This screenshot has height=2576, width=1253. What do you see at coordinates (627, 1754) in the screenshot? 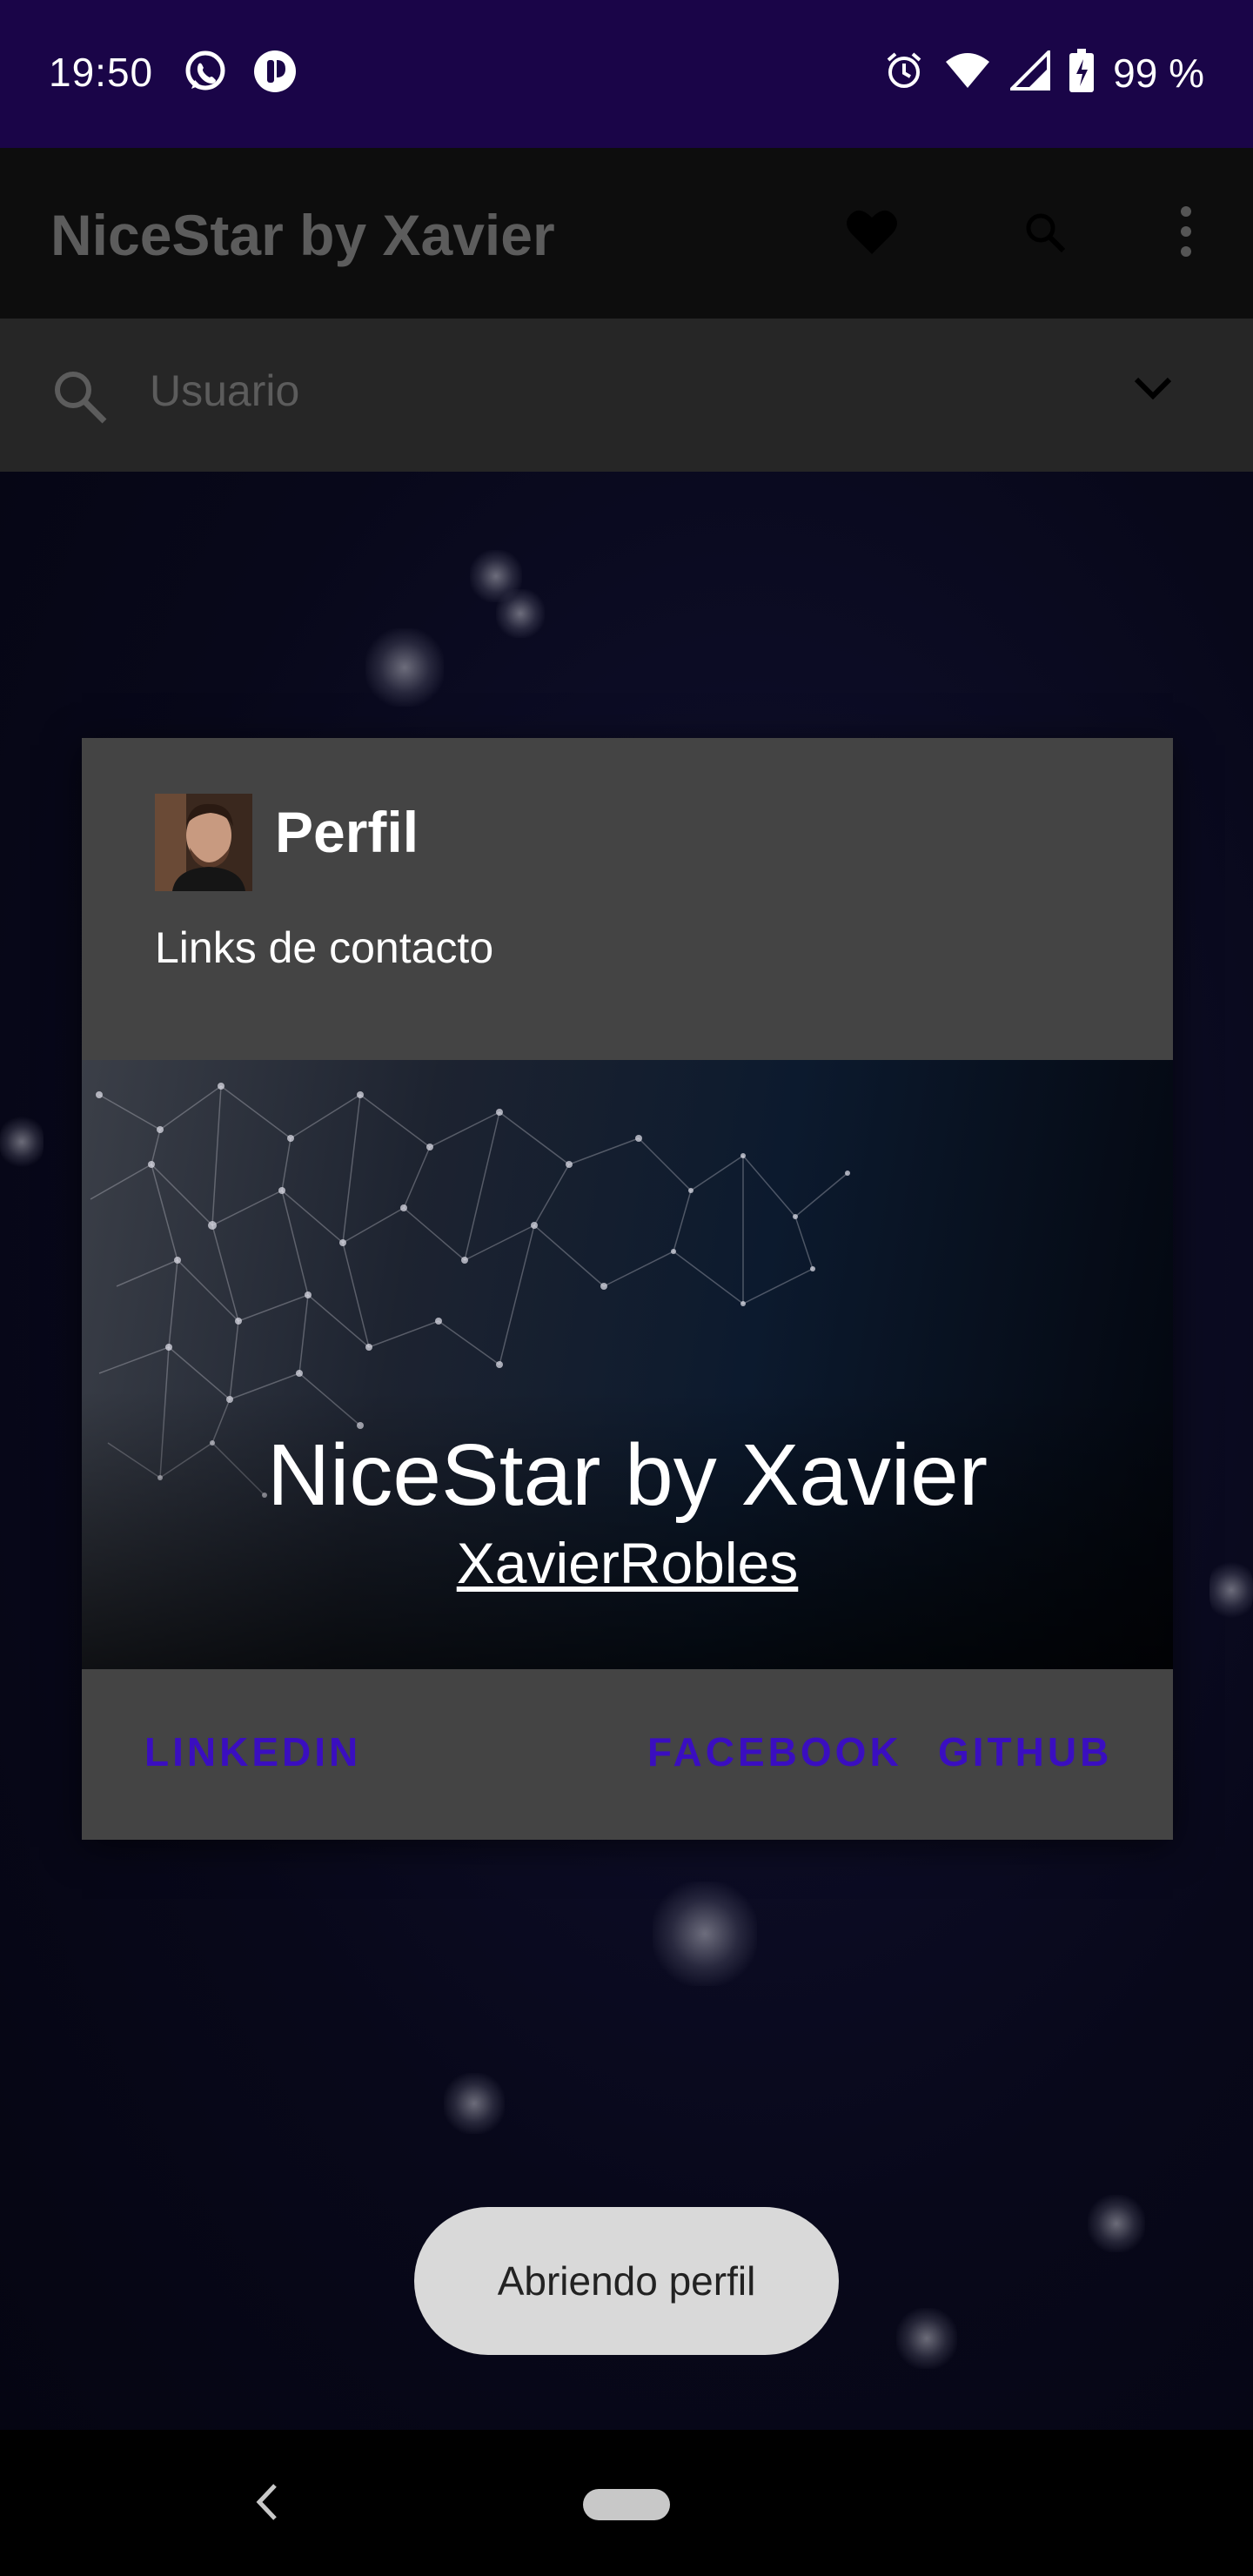
I see `dialog-actions: LINKEDIN FACEBOOK GITHUB` at bounding box center [627, 1754].